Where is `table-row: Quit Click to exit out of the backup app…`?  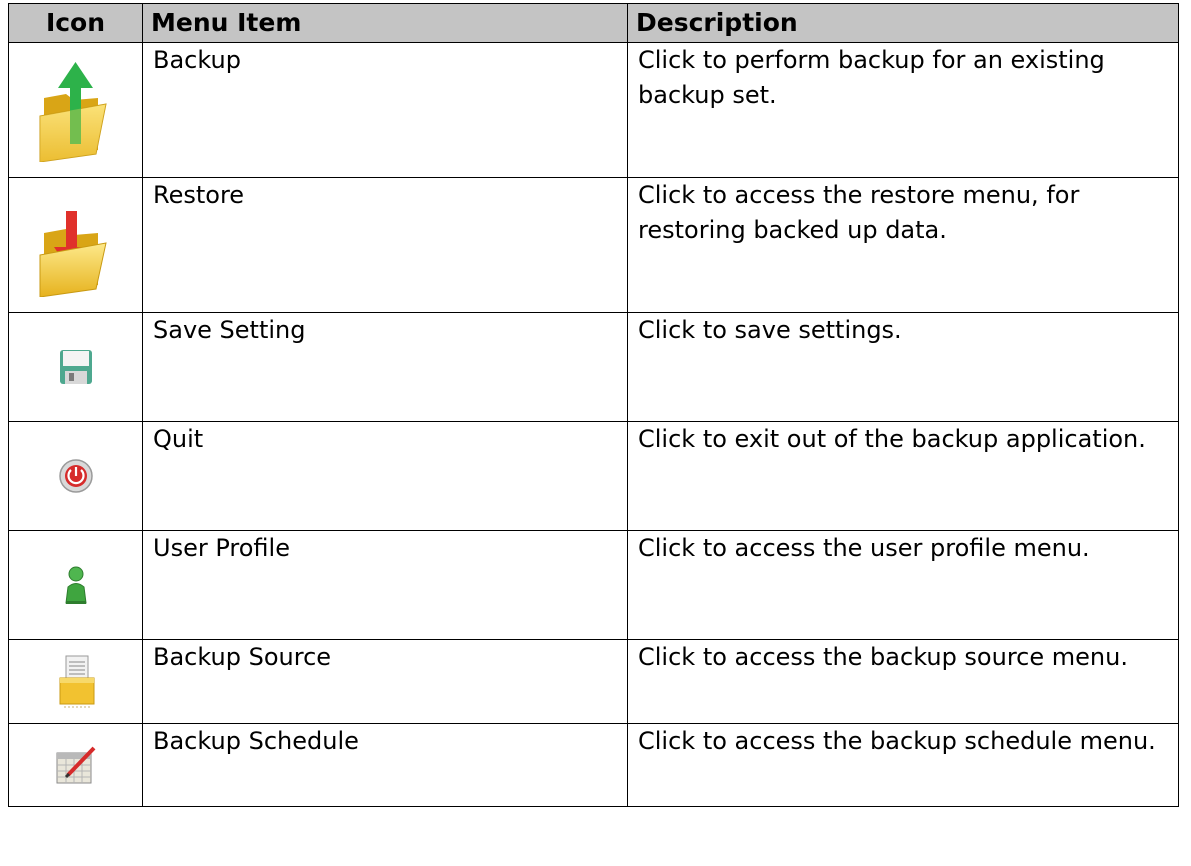 table-row: Quit Click to exit out of the backup app… is located at coordinates (593, 476).